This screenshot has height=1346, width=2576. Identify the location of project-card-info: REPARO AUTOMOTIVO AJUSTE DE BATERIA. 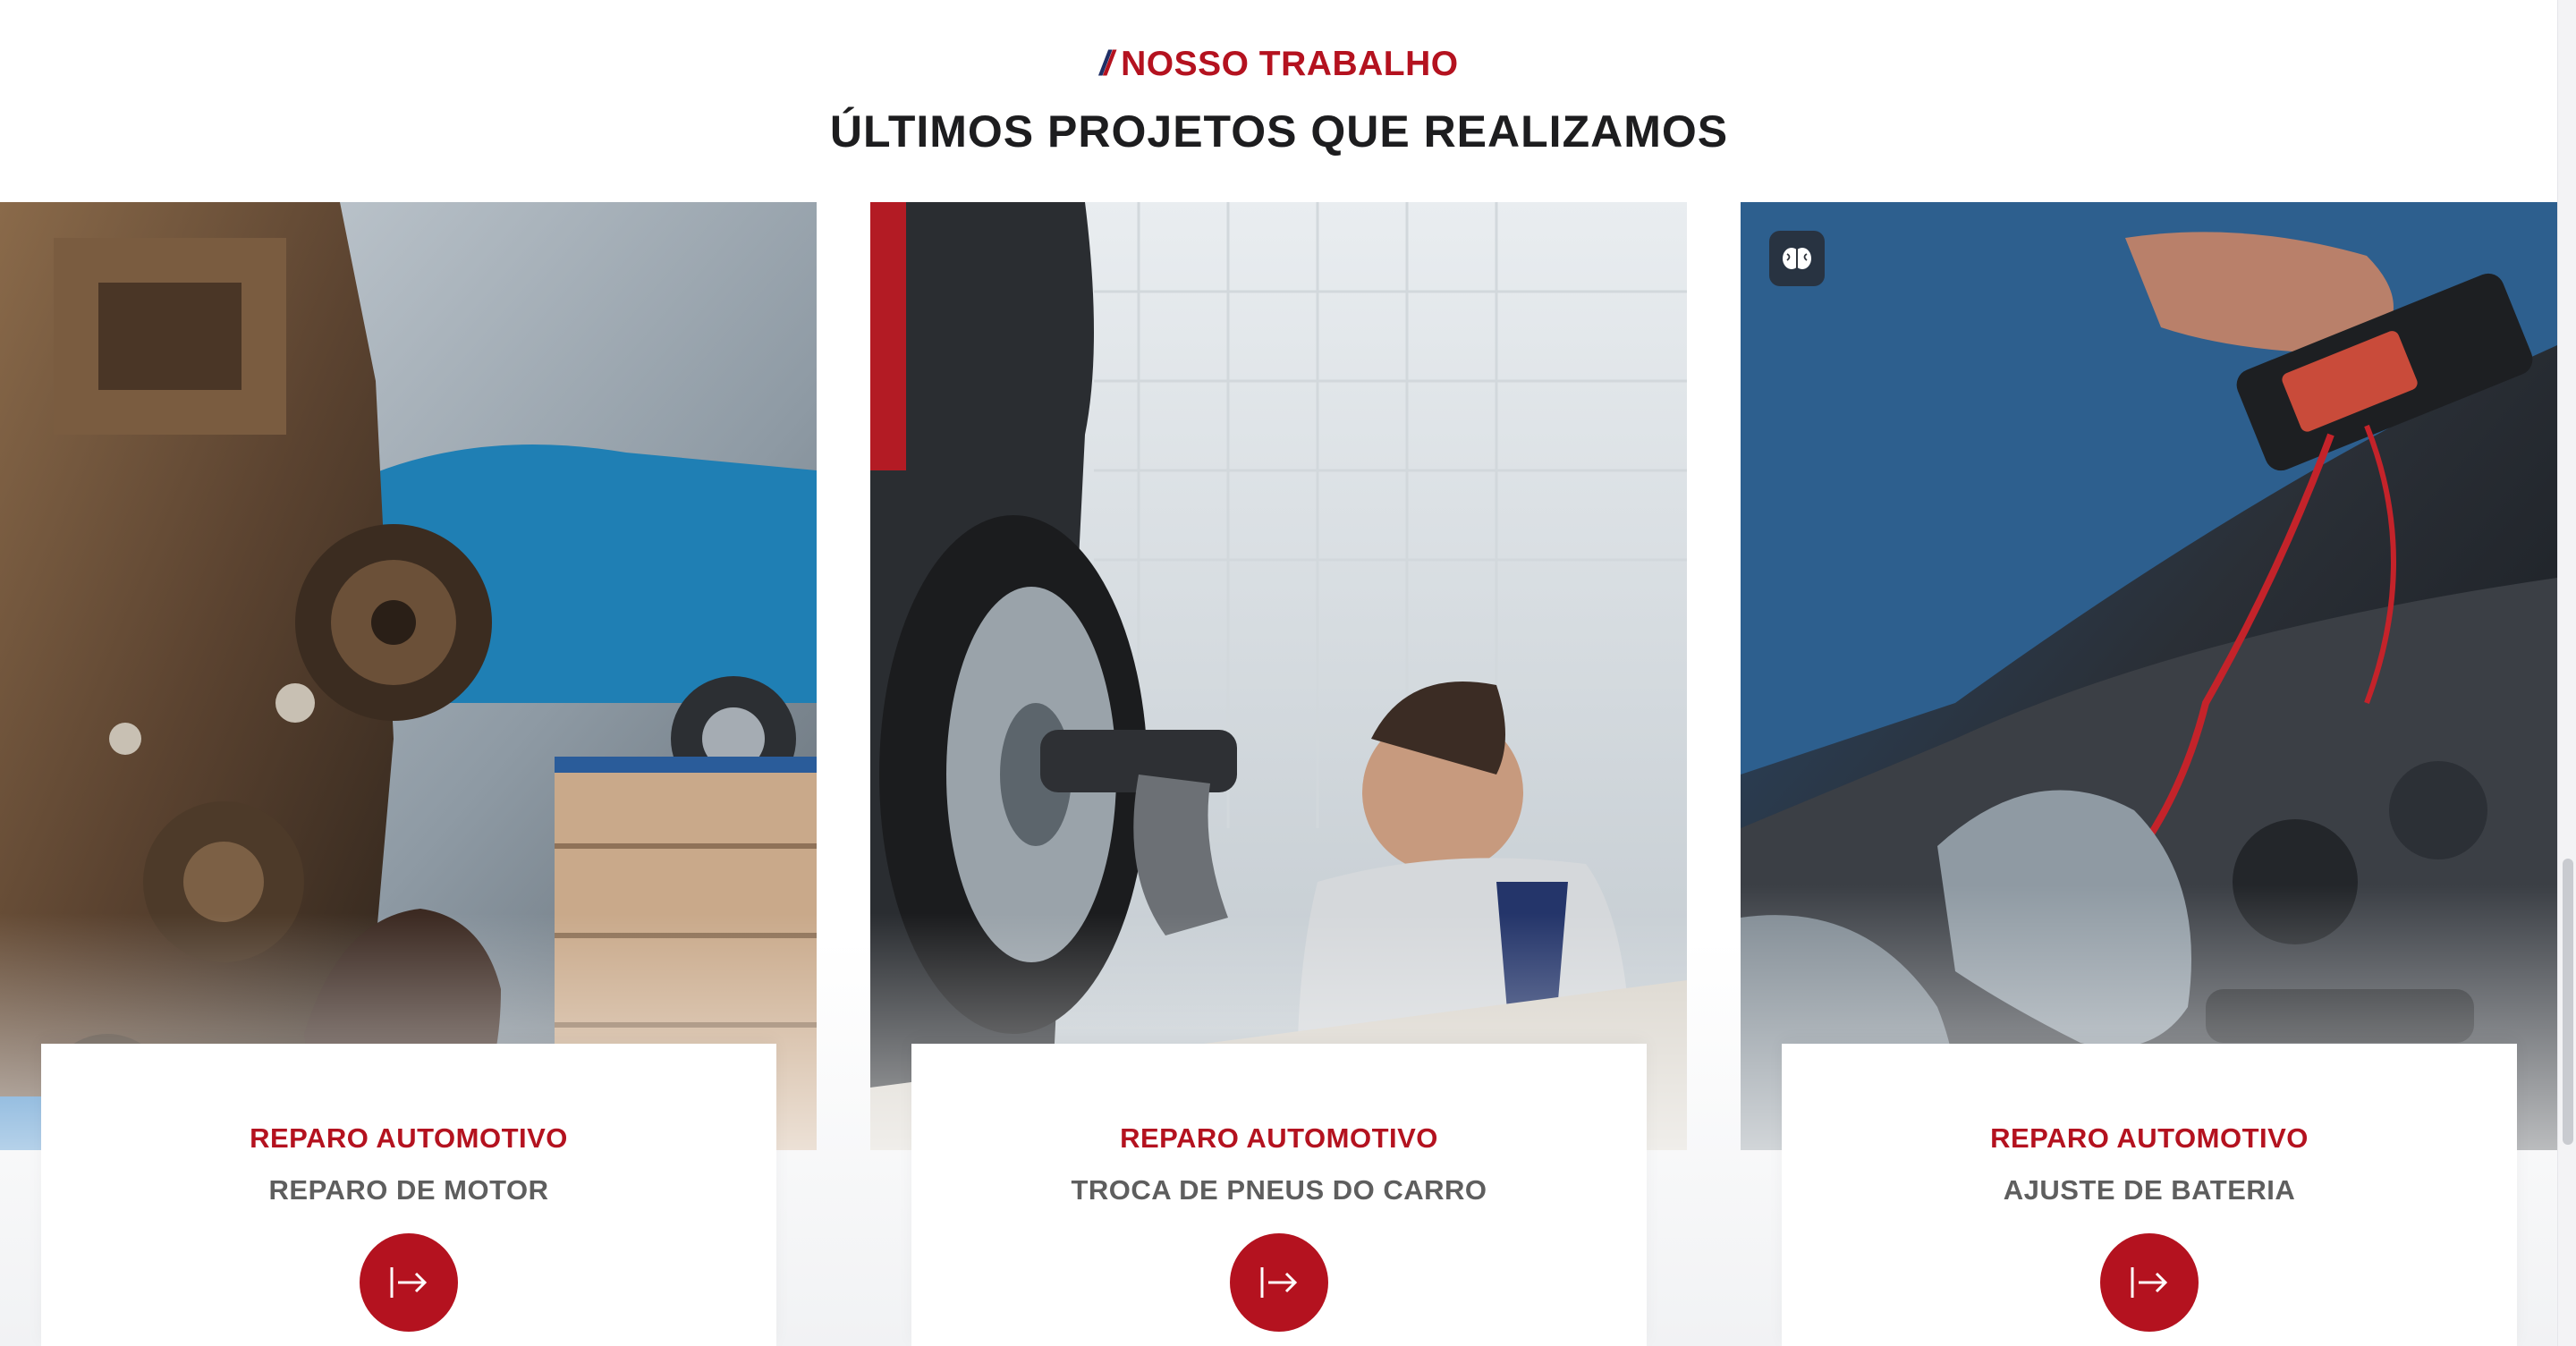
(2149, 1195).